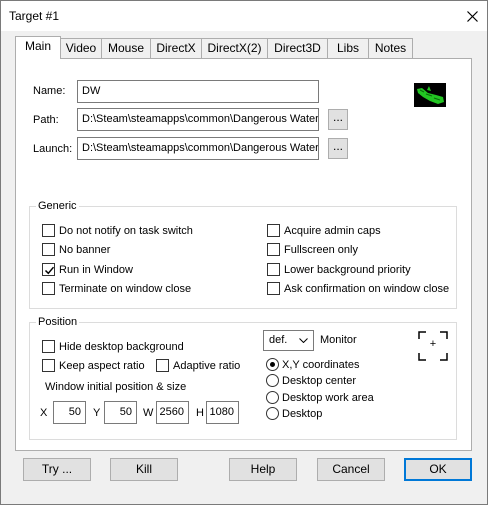  I want to click on tab-main: Main, so click(38, 47).